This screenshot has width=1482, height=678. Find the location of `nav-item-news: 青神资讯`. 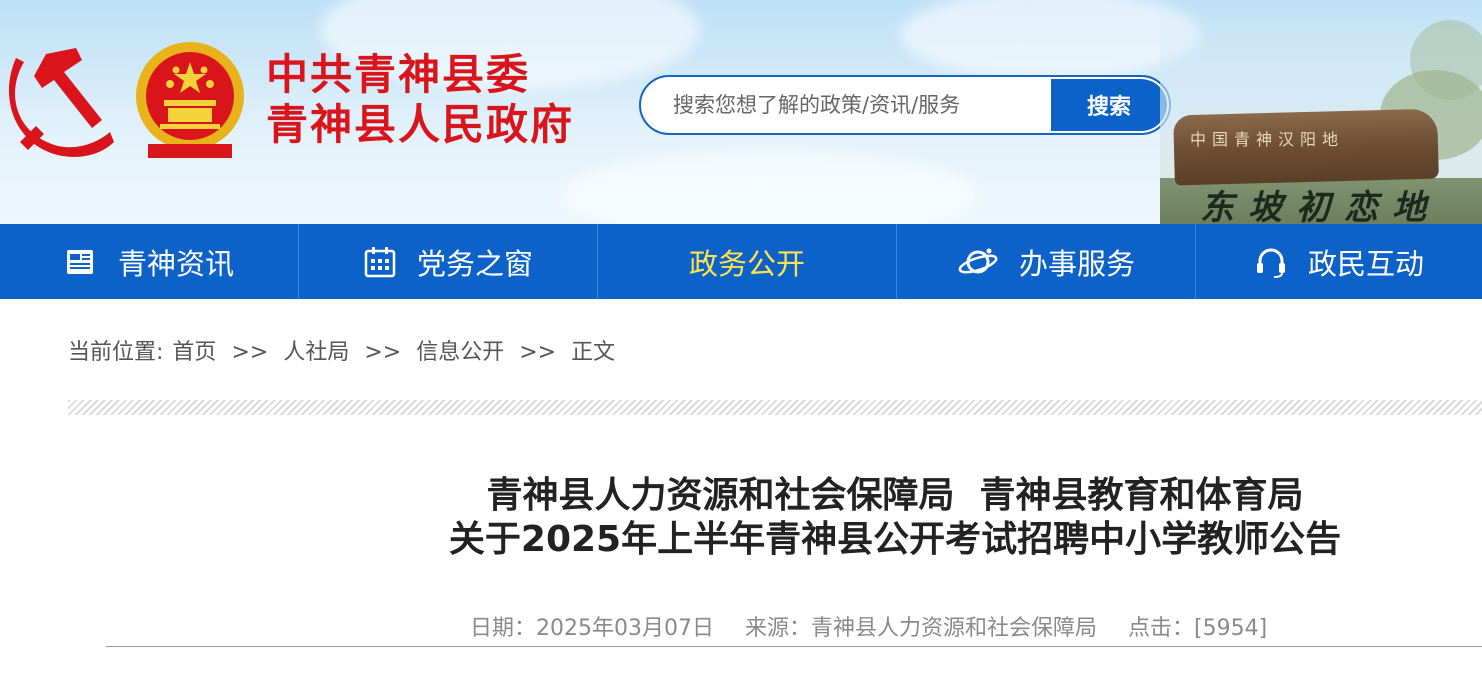

nav-item-news: 青神资讯 is located at coordinates (149, 261).